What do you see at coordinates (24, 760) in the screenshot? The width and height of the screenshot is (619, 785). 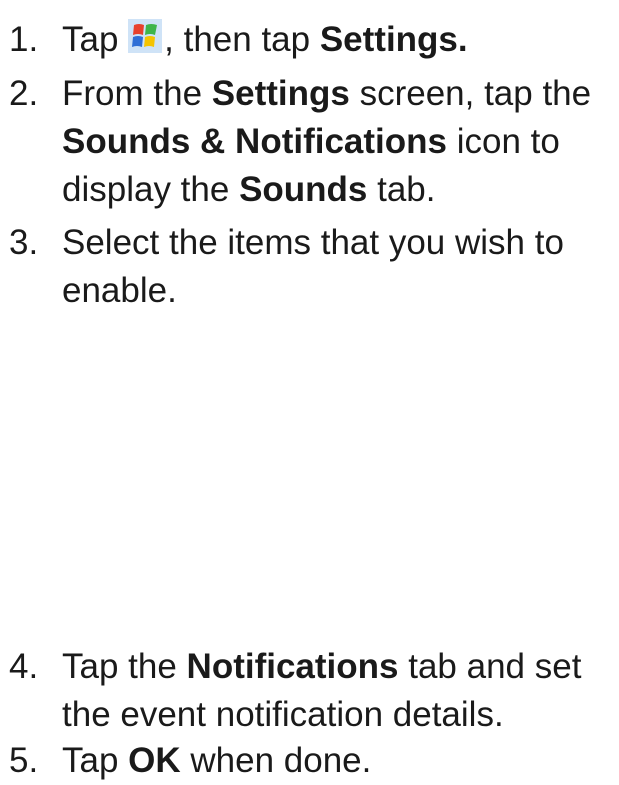 I see `step-number: 5.` at bounding box center [24, 760].